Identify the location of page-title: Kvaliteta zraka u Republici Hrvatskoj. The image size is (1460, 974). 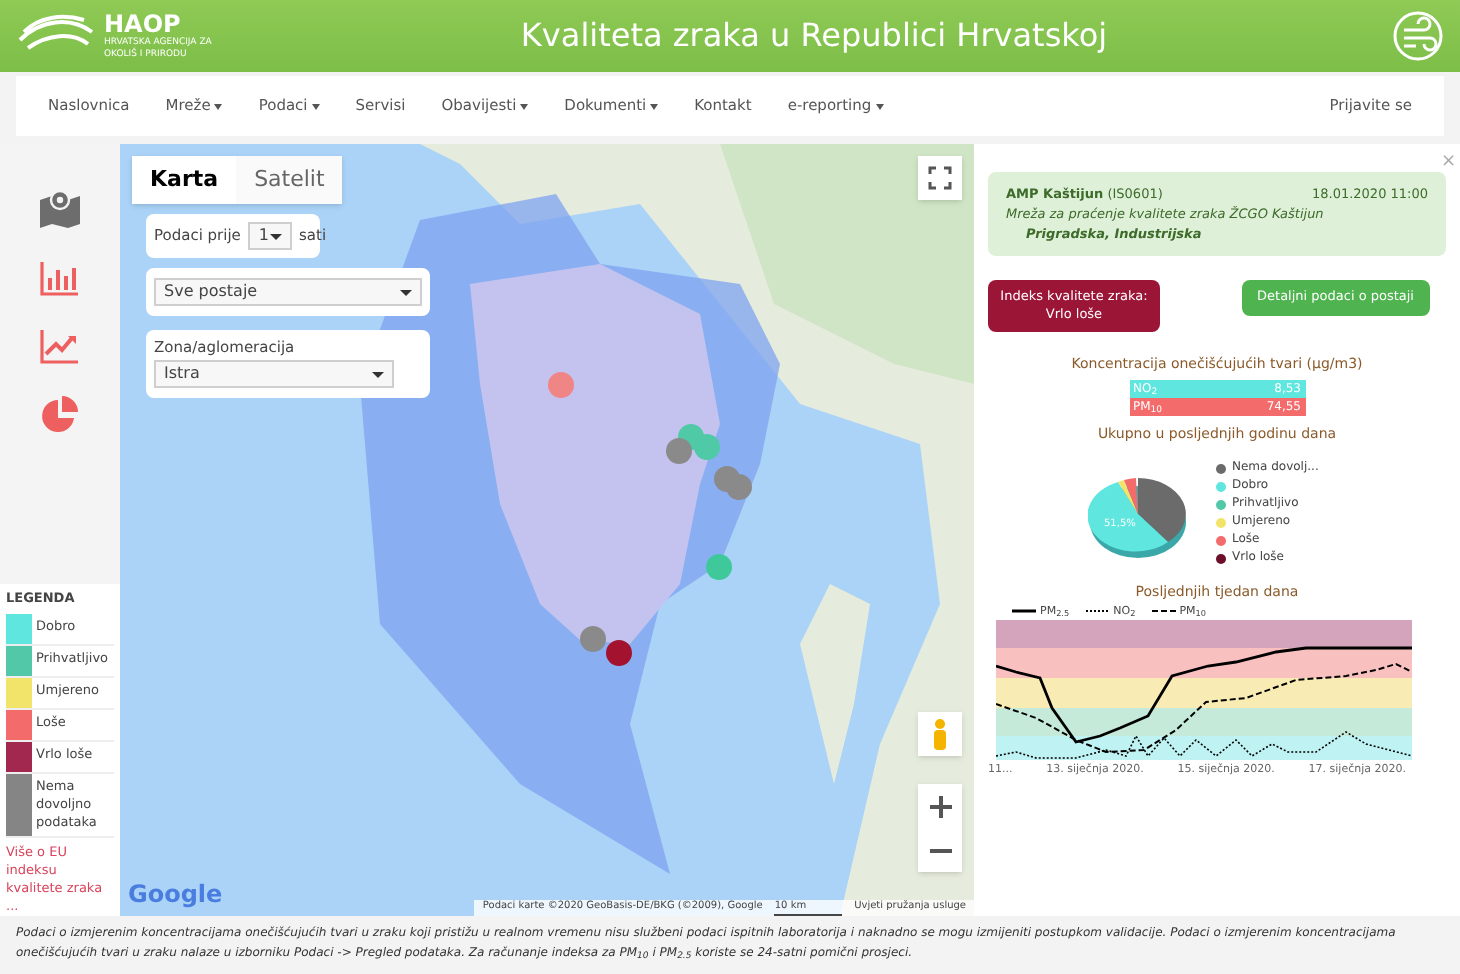
(814, 36).